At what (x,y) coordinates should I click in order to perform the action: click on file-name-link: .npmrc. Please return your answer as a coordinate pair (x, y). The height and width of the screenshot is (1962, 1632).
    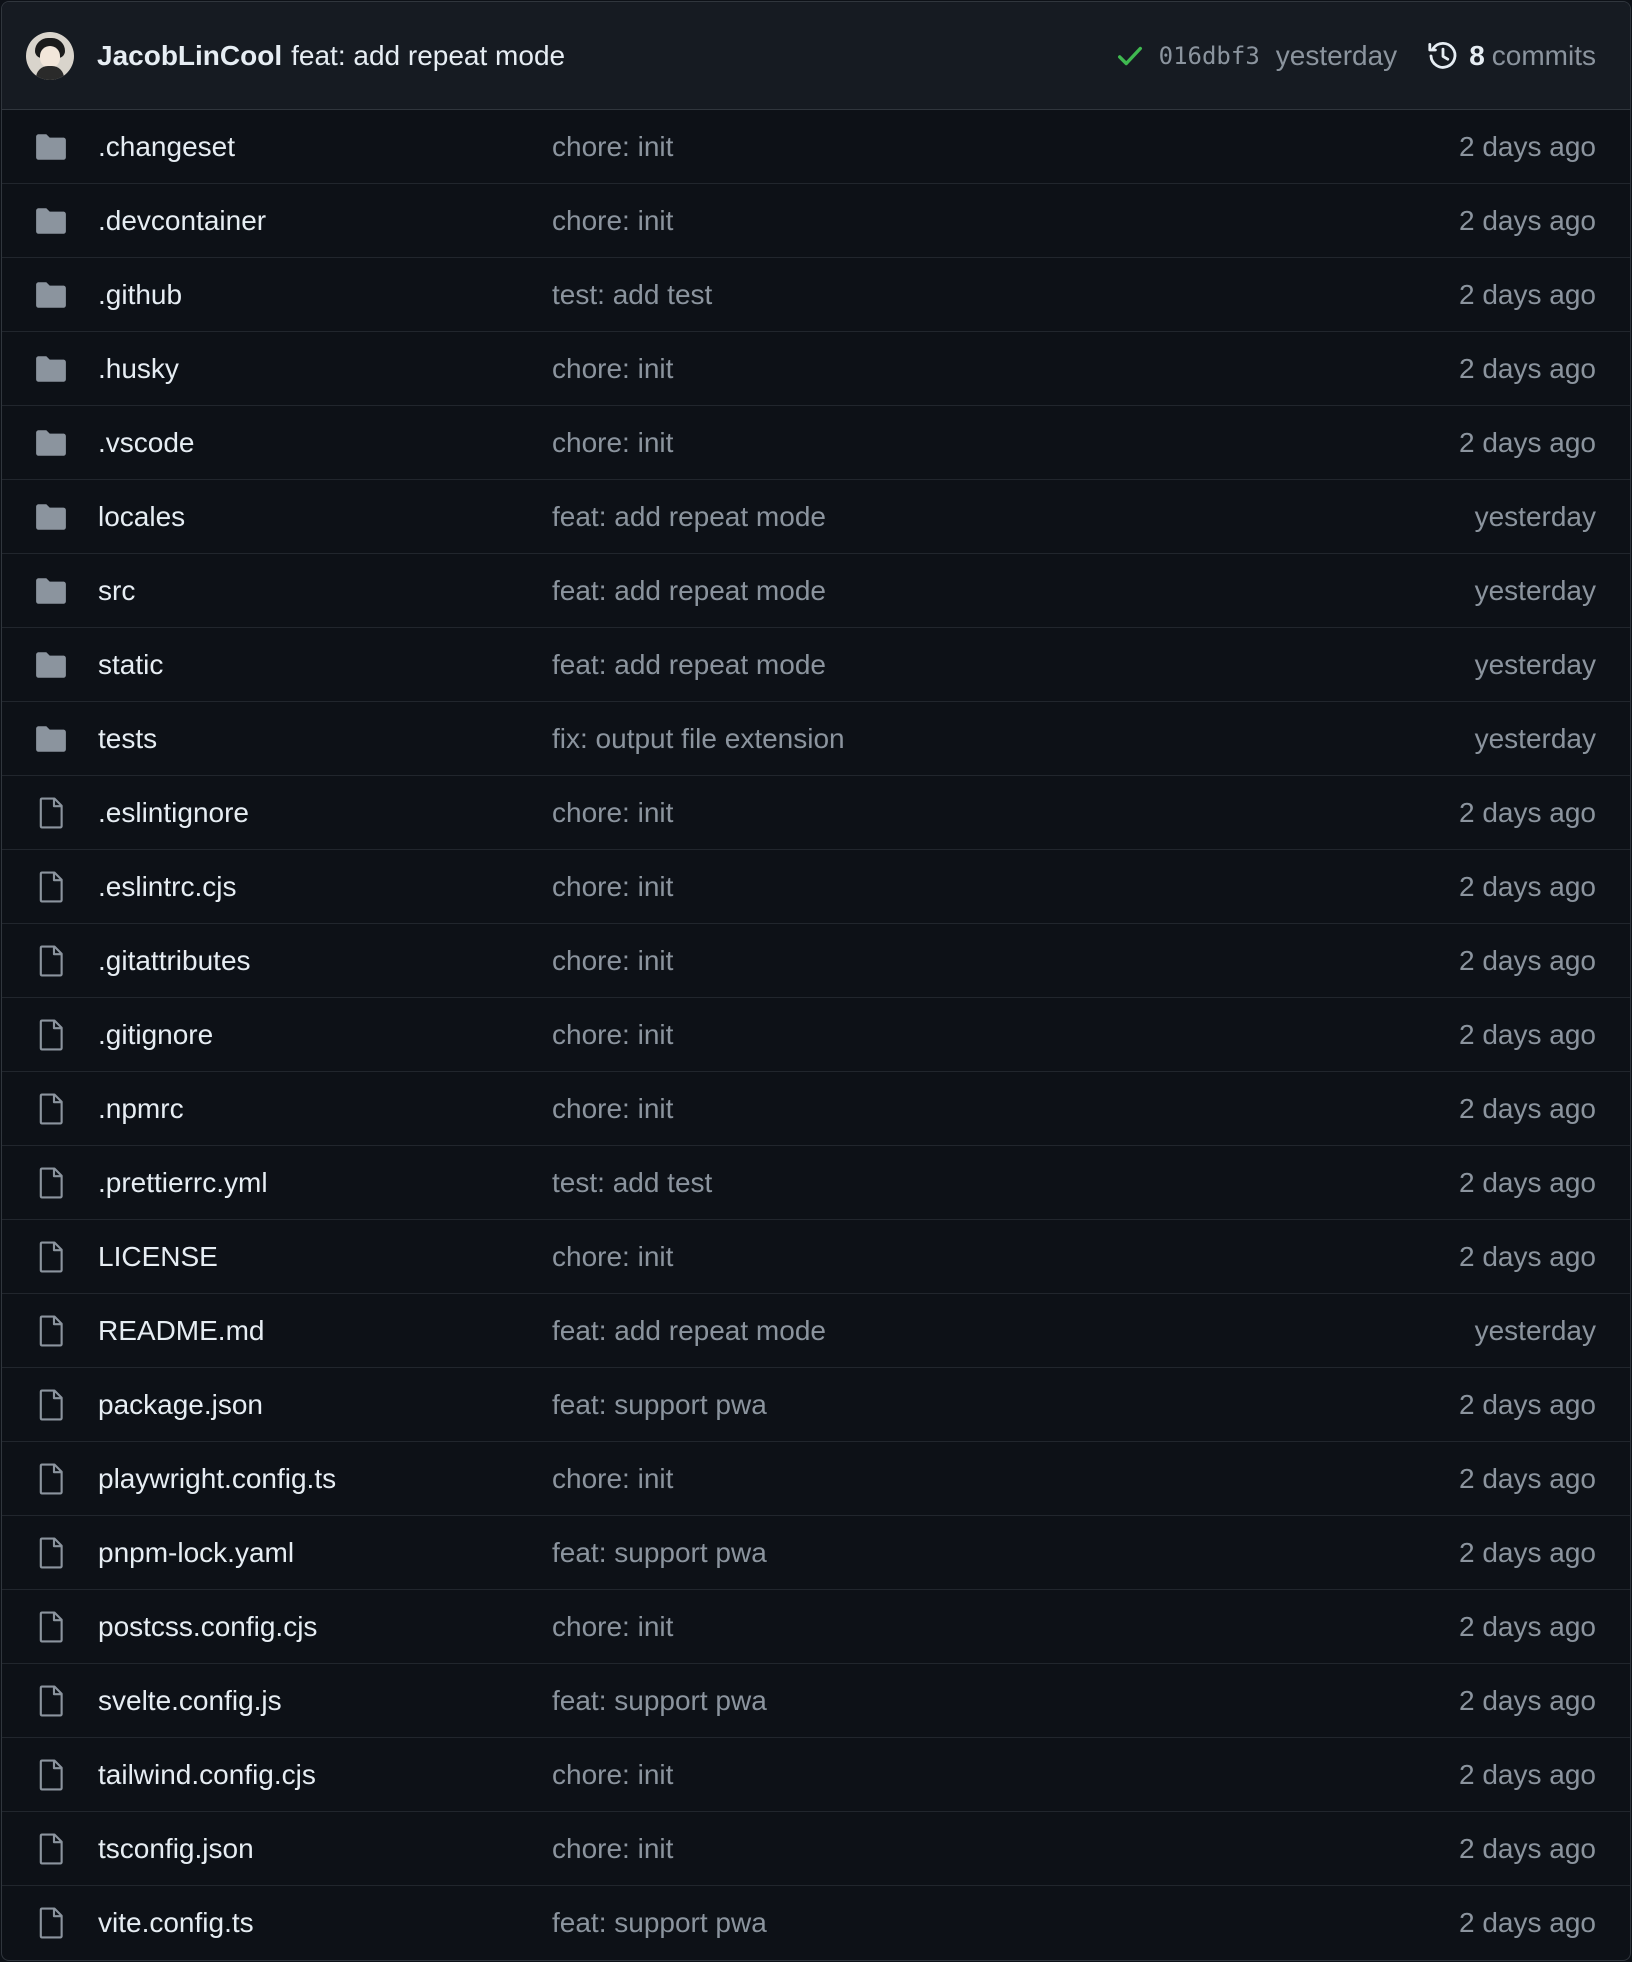
    Looking at the image, I should click on (325, 1109).